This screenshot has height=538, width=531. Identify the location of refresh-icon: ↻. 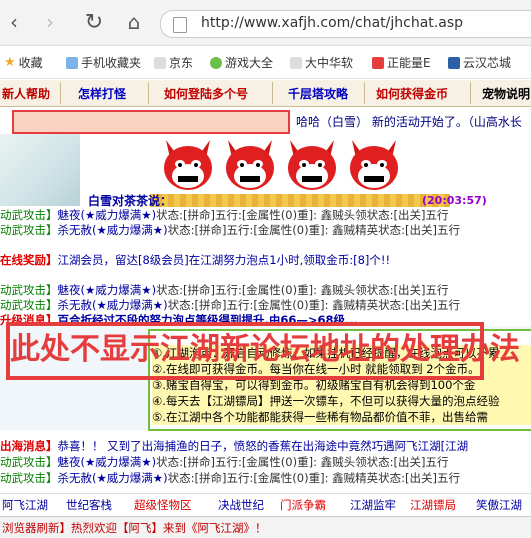
(94, 22).